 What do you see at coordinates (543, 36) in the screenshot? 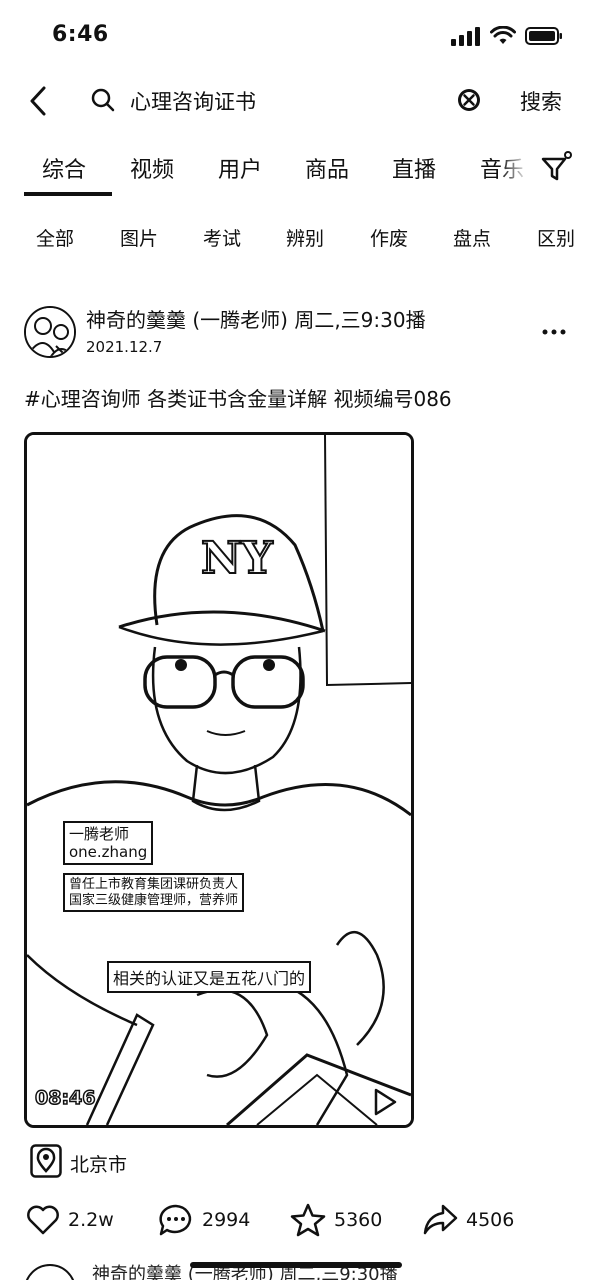
I see `battery-icon` at bounding box center [543, 36].